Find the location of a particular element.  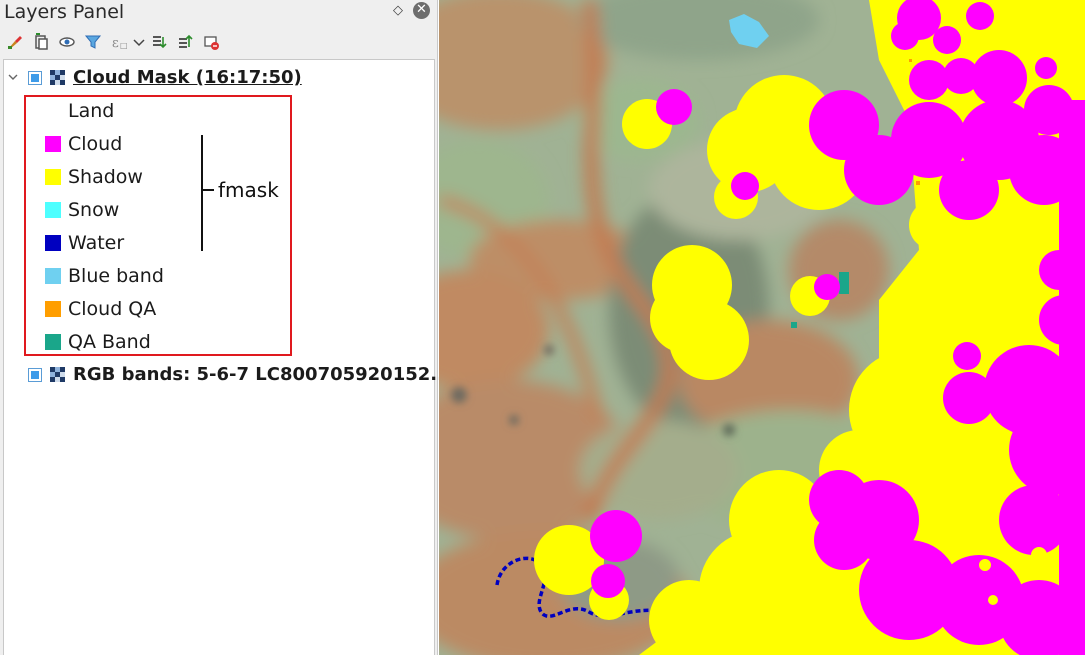

eye-visibility-icon is located at coordinates (67, 42).